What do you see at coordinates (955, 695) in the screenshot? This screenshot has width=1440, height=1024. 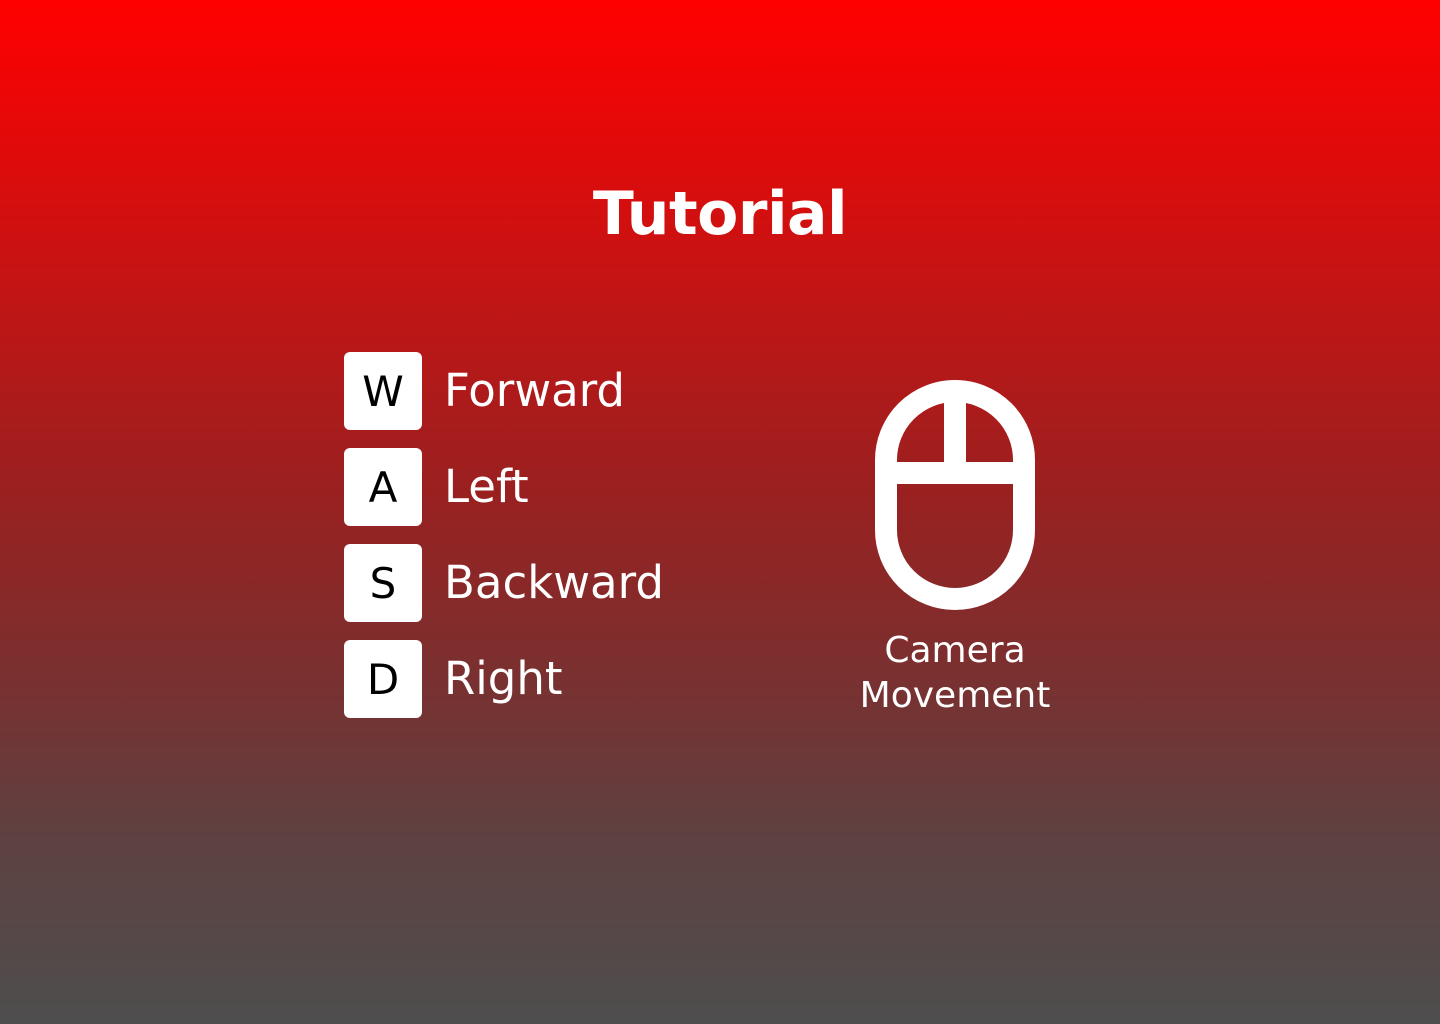 I see `mouse-label-line2: Movement` at bounding box center [955, 695].